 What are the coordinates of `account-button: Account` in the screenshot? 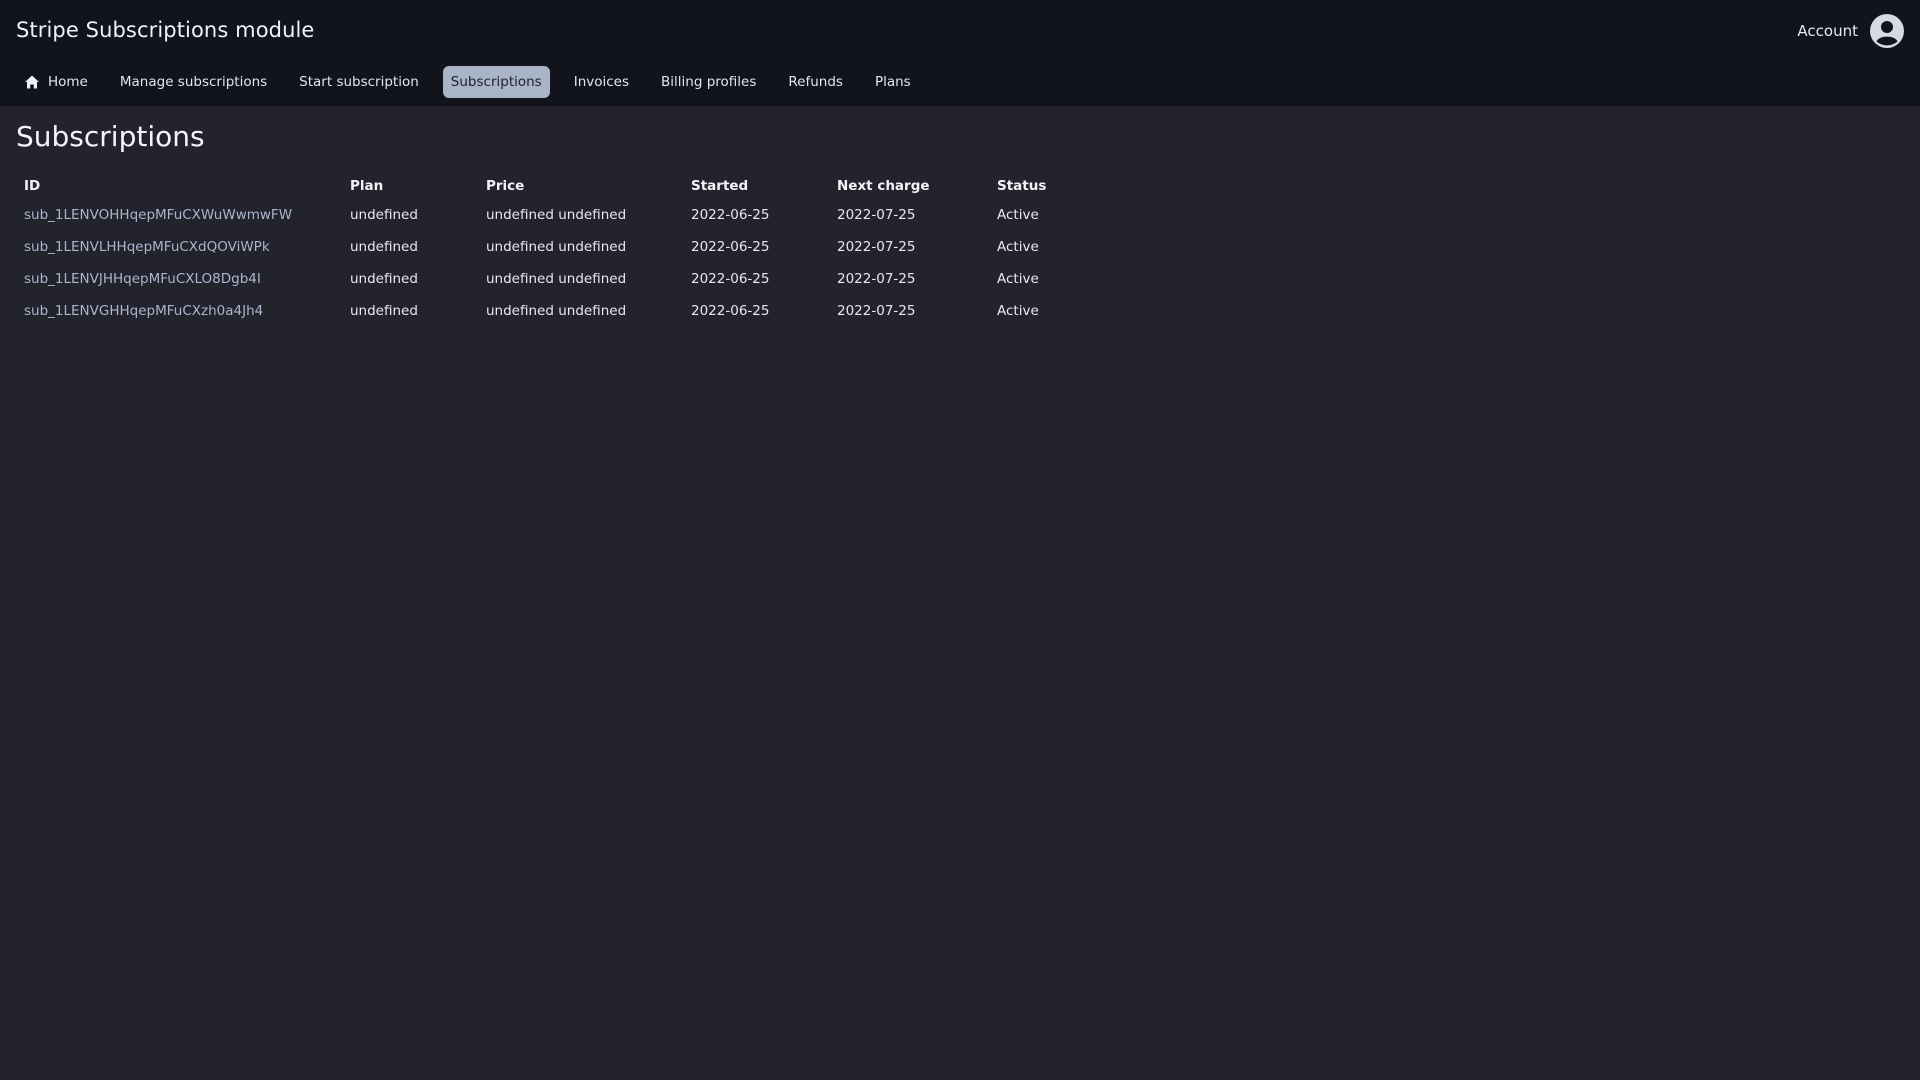 It's located at (1850, 31).